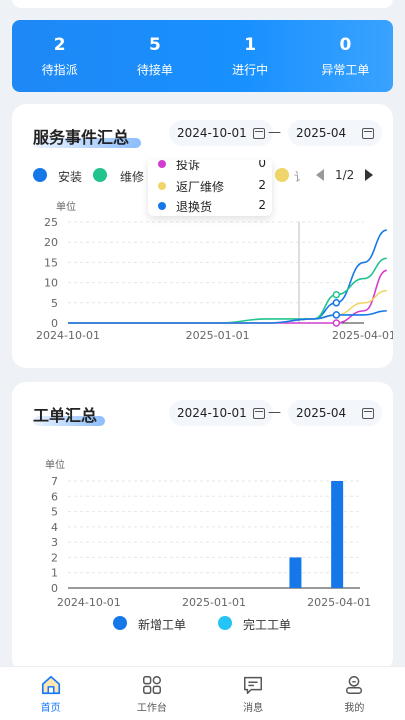  Describe the element at coordinates (253, 708) in the screenshot. I see `tab-label: 消息` at that location.